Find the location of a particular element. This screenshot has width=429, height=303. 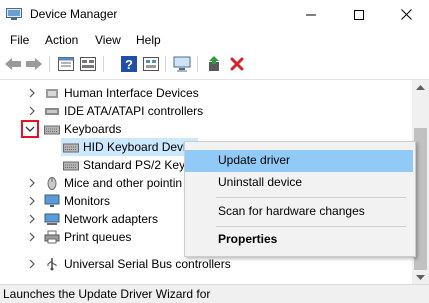

tree-item-label: Mice and other pointin is located at coordinates (123, 183).